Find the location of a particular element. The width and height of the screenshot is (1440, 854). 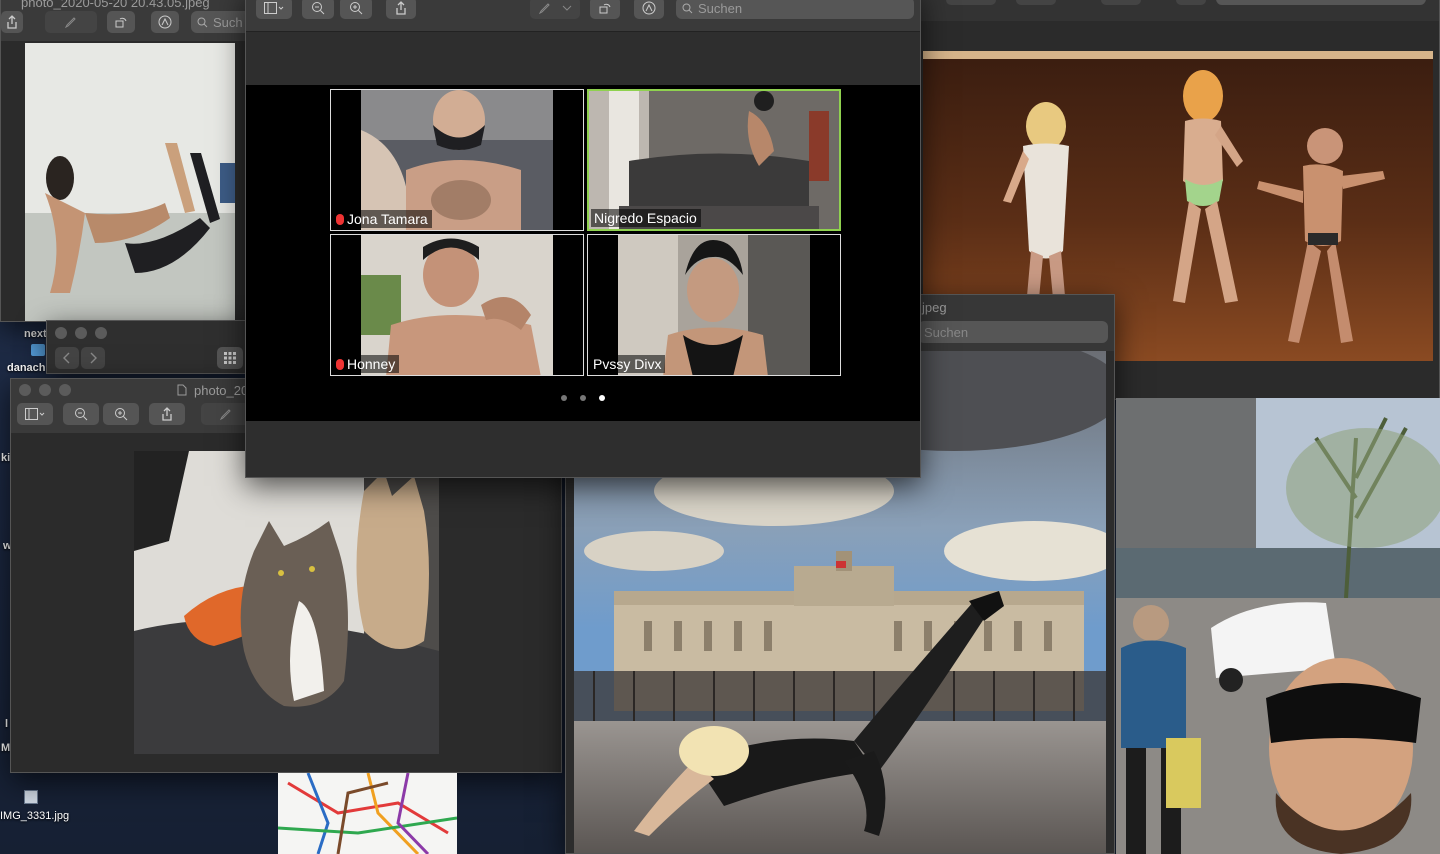

titlebar is located at coordinates (1177, 10).